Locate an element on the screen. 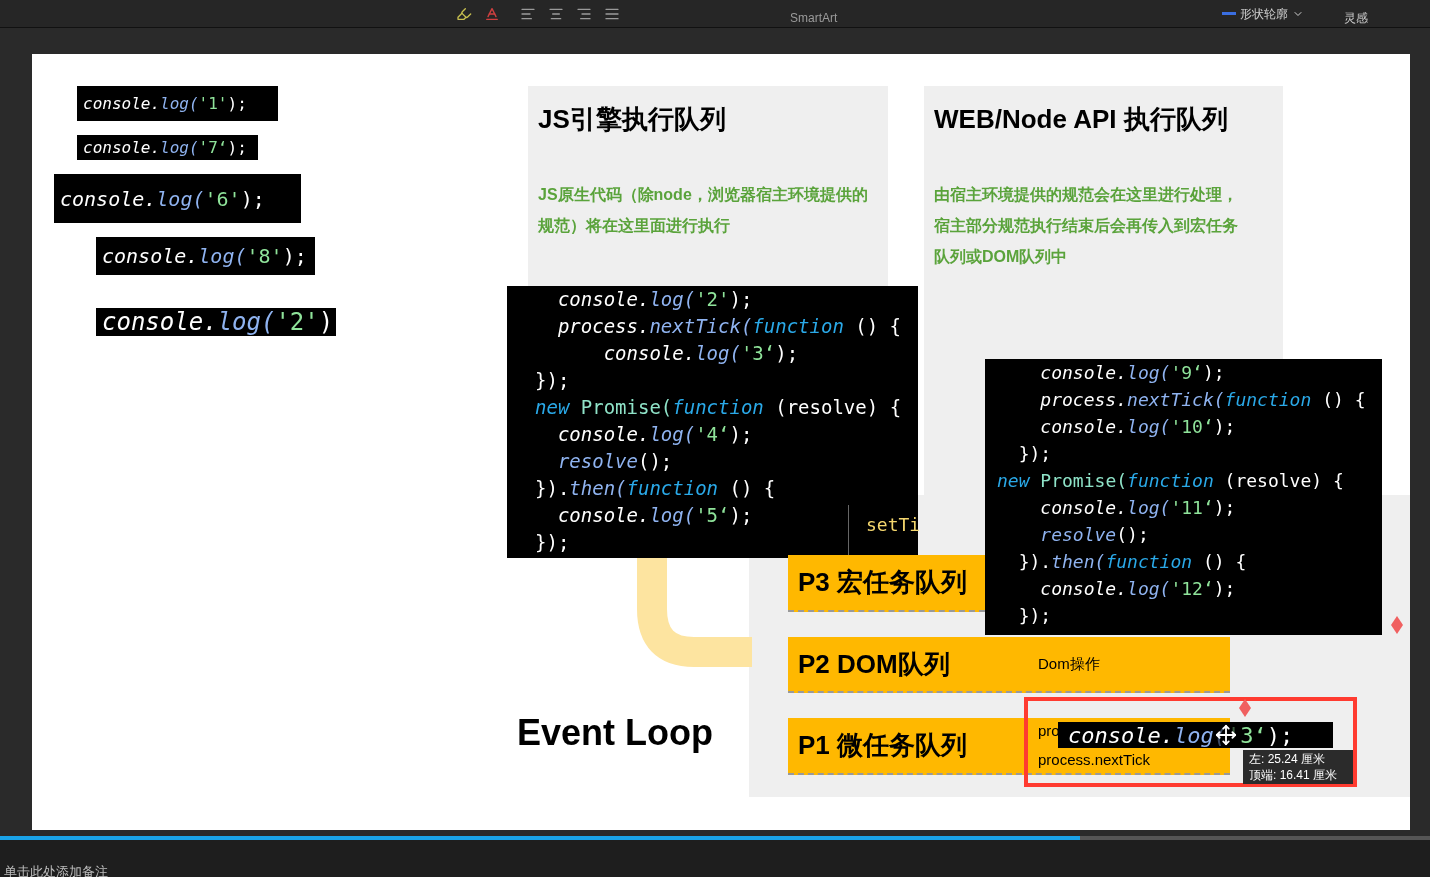 This screenshot has width=1430, height=877. code-line: console.log('4‘); is located at coordinates (654, 434).